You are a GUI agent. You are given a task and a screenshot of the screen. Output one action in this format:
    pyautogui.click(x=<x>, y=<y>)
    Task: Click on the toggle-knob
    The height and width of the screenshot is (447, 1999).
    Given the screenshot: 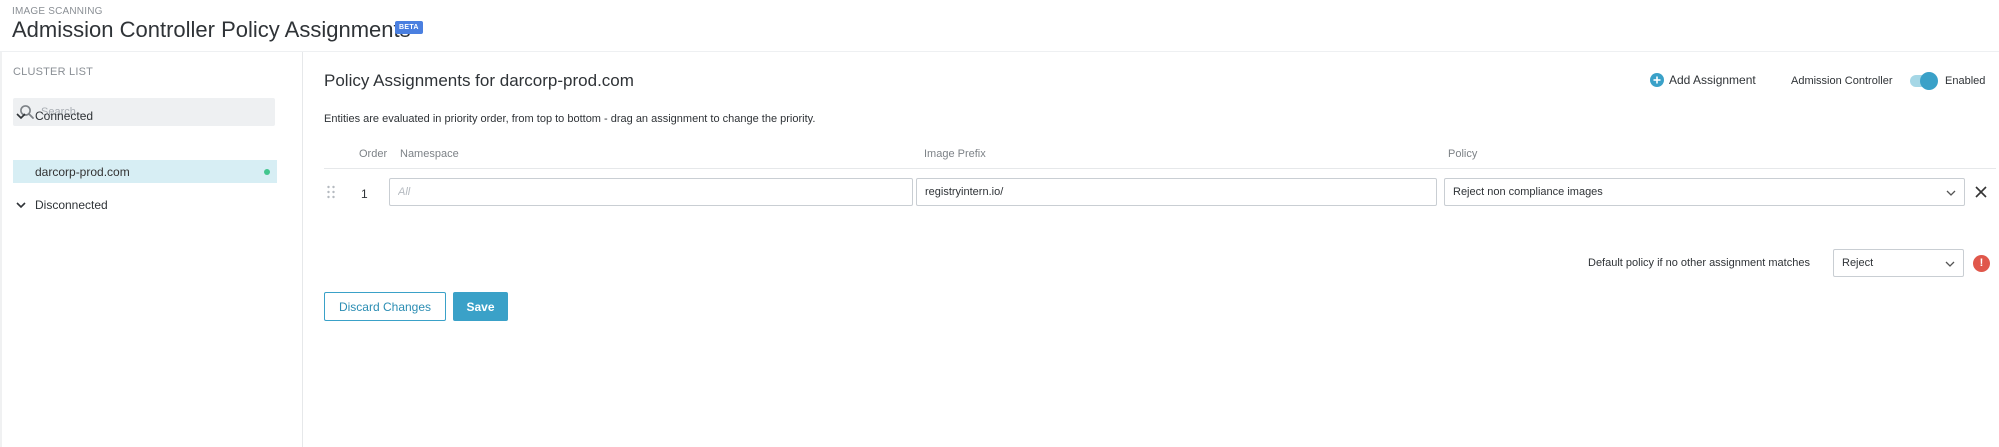 What is the action you would take?
    pyautogui.click(x=1929, y=81)
    